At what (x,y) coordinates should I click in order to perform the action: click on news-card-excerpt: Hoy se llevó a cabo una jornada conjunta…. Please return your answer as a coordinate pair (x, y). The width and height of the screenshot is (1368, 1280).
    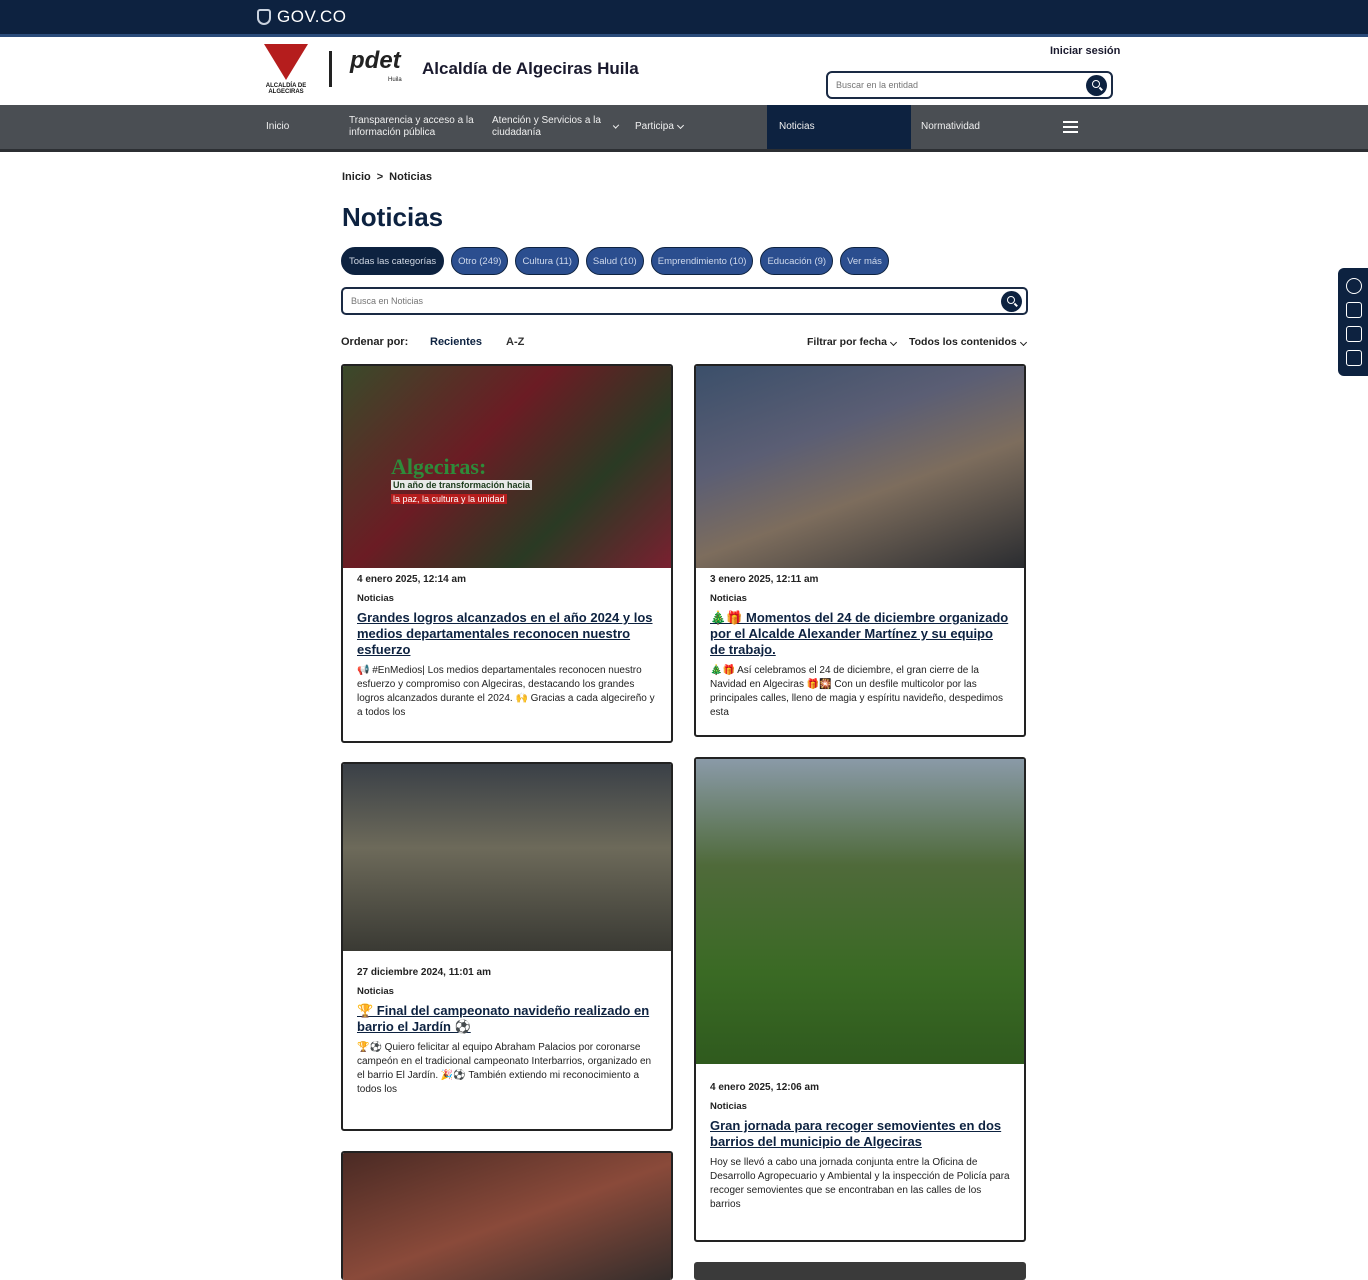
    Looking at the image, I should click on (860, 1183).